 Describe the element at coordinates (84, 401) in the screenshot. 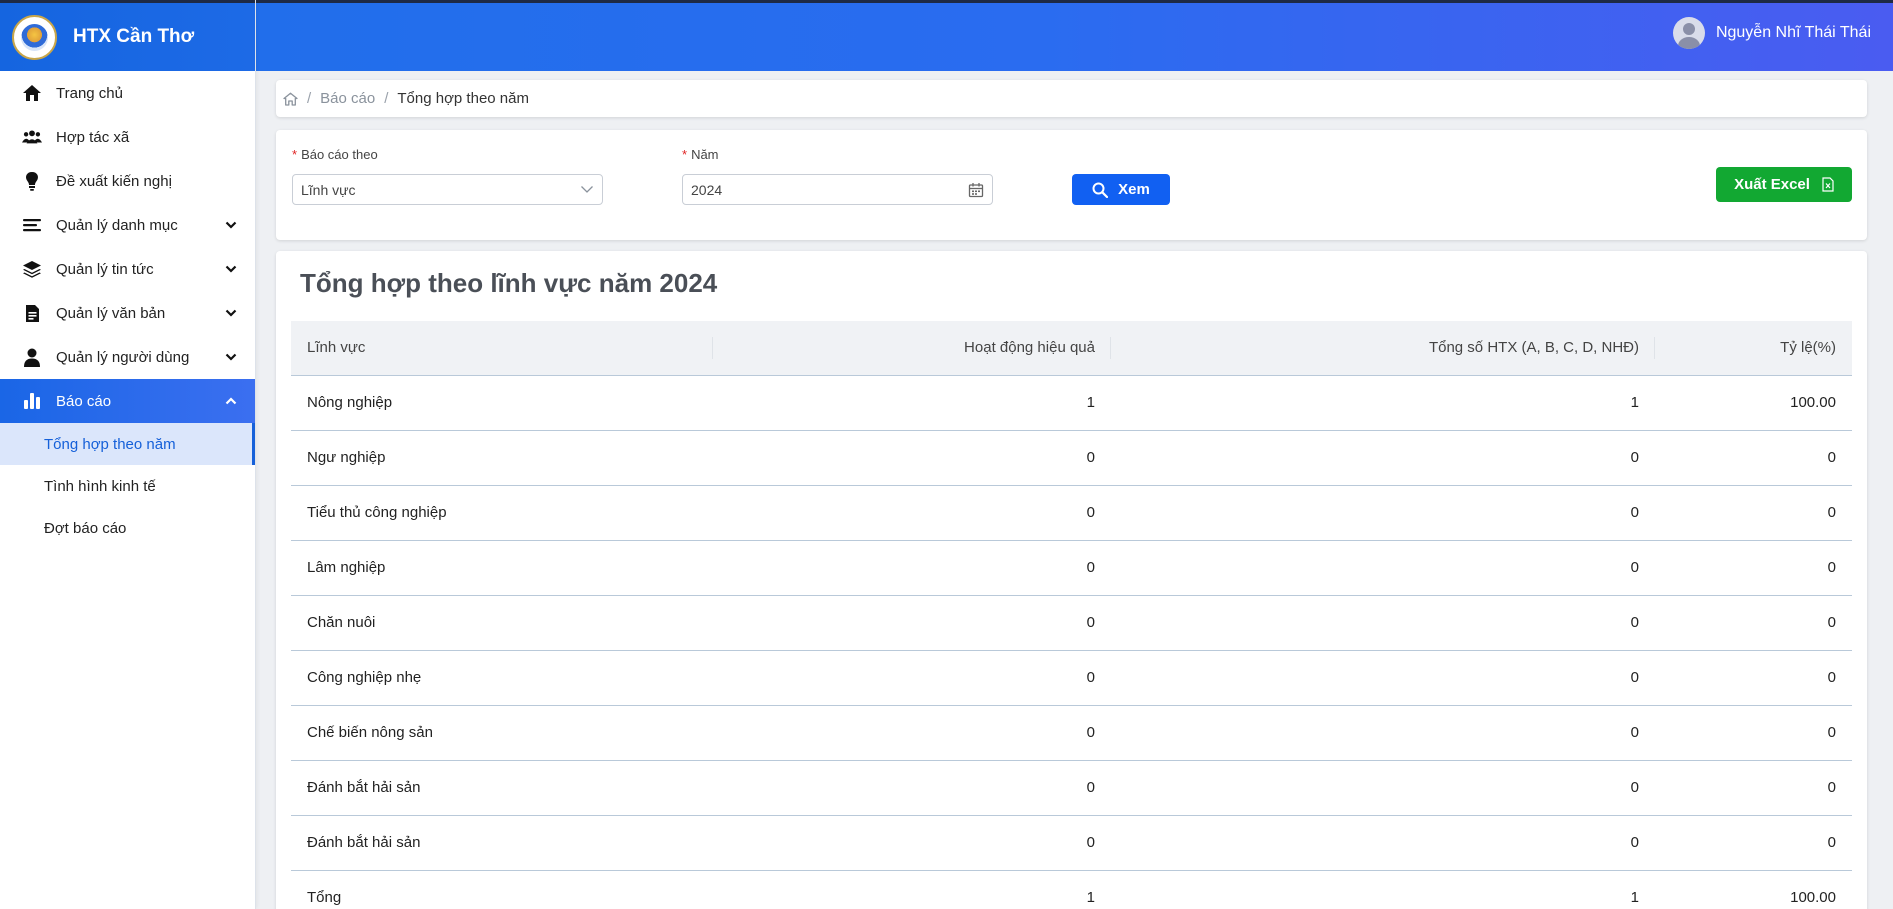

I see `sidebar-item-label: Báo cáo` at that location.